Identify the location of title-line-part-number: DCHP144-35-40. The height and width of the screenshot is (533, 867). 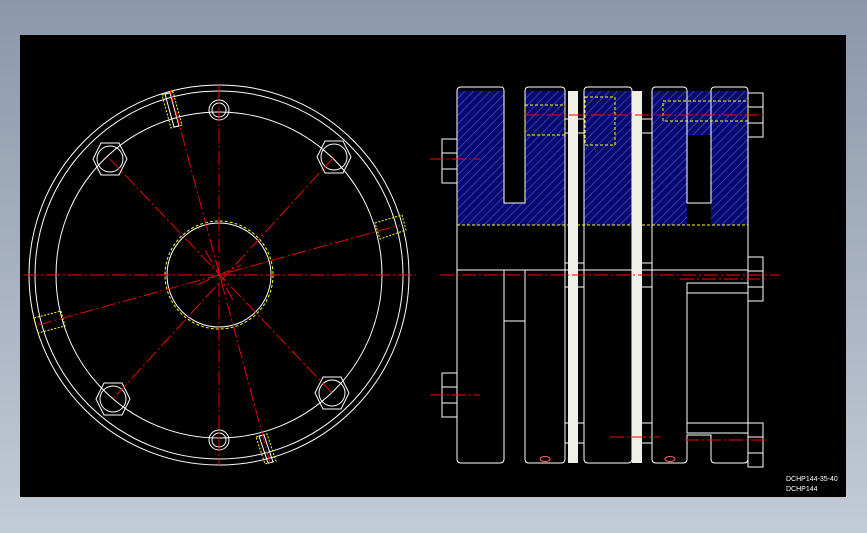
(812, 479).